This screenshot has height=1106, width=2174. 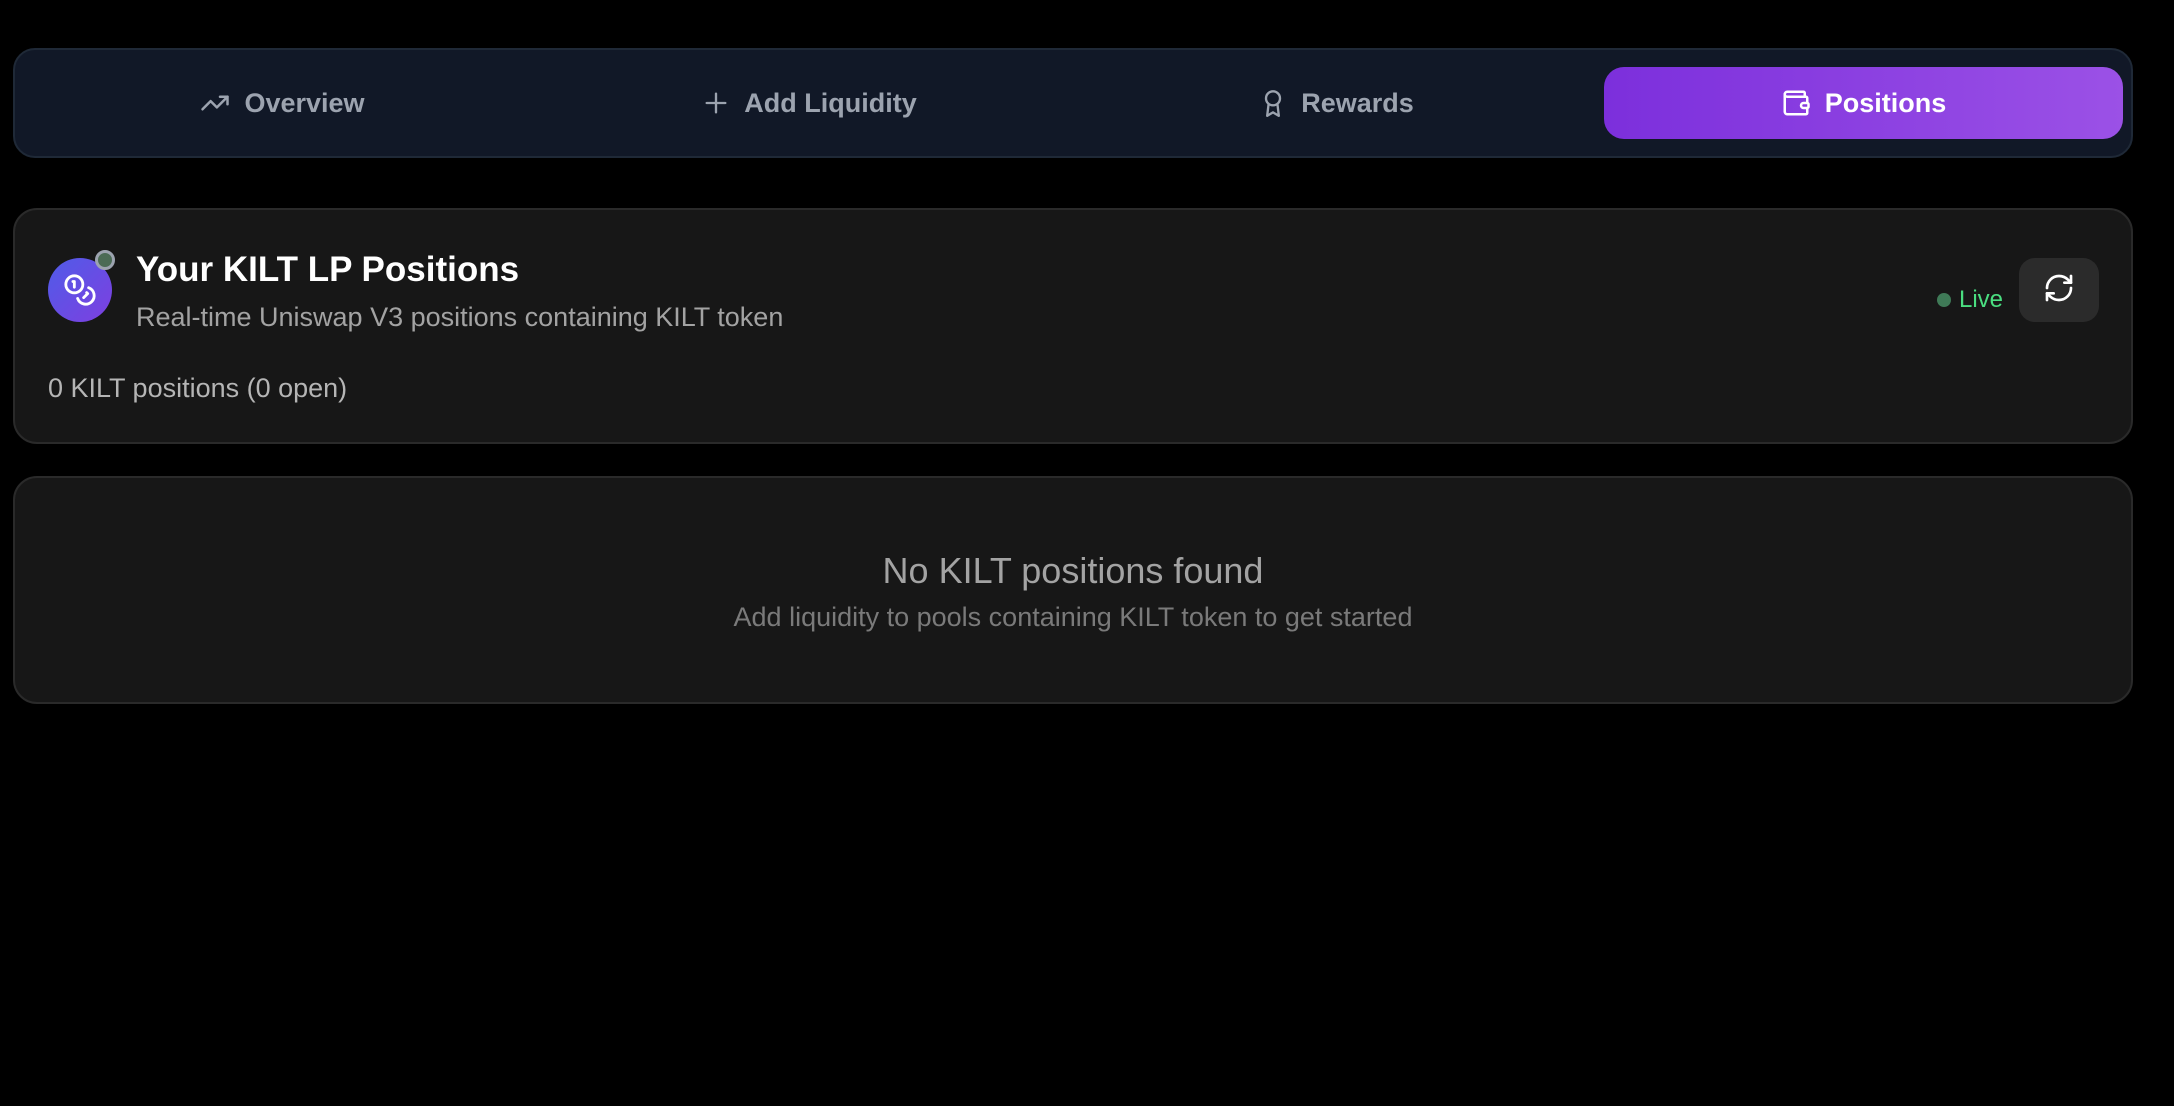 I want to click on plus-icon, so click(x=716, y=103).